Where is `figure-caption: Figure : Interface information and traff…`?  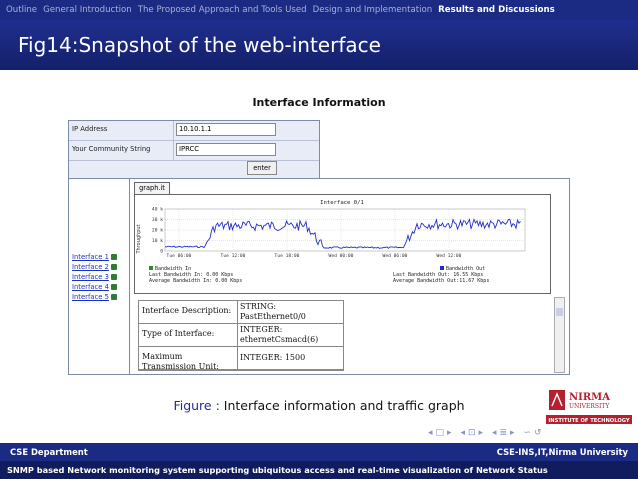 figure-caption: Figure : Interface information and traff… is located at coordinates (319, 405).